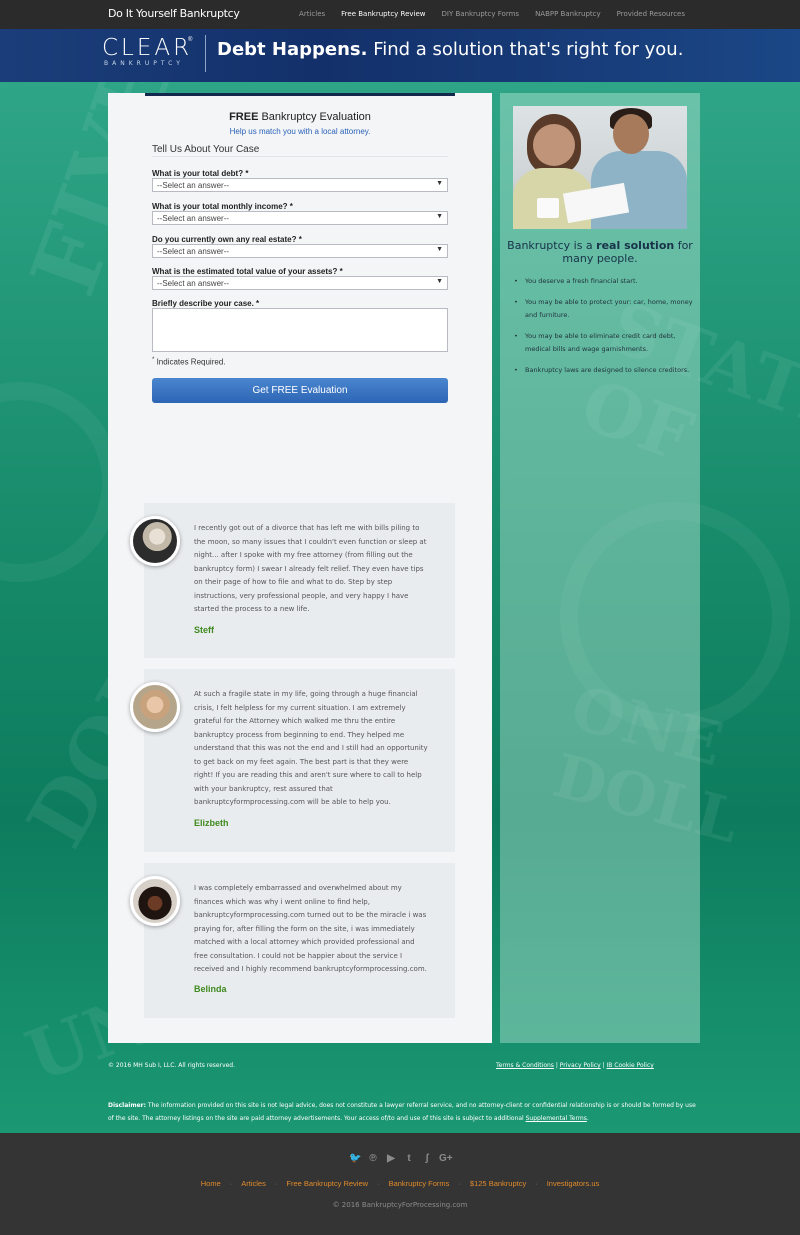 This screenshot has height=1235, width=800. Describe the element at coordinates (400, 1158) in the screenshot. I see `social-icons: 🐦 ℗ ▶ t ʃ G+` at that location.